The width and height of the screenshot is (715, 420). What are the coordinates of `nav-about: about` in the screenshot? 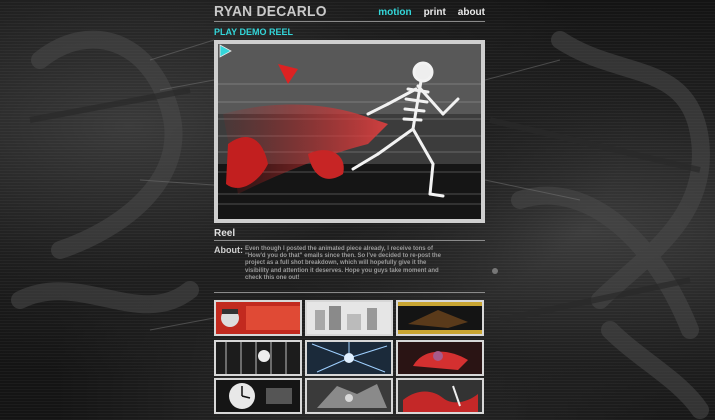 It's located at (471, 12).